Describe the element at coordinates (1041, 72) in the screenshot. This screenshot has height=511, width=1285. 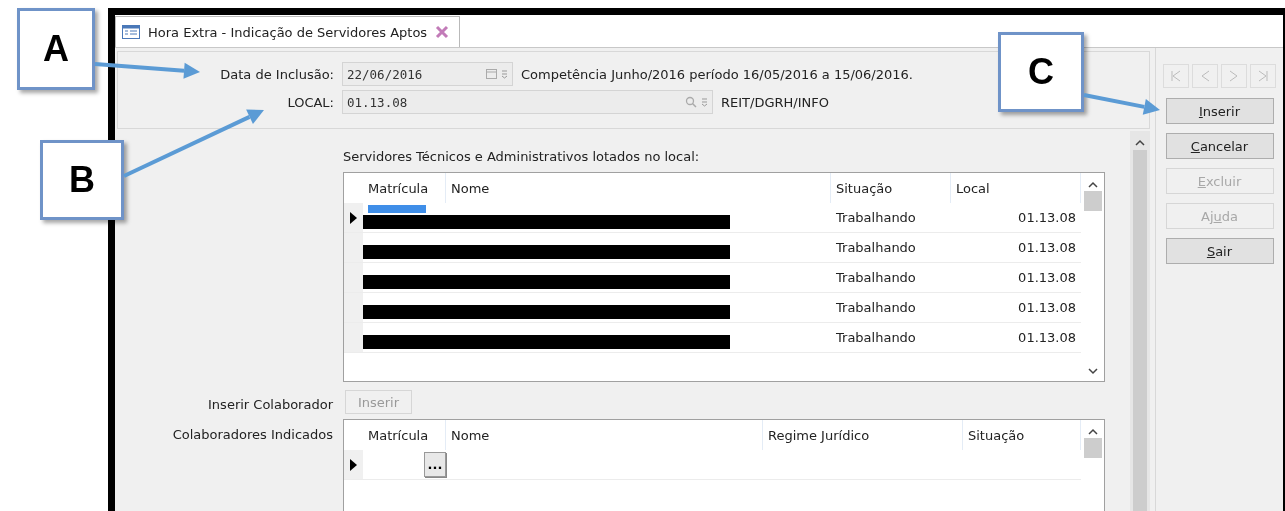
I see `callout-label: C` at that location.